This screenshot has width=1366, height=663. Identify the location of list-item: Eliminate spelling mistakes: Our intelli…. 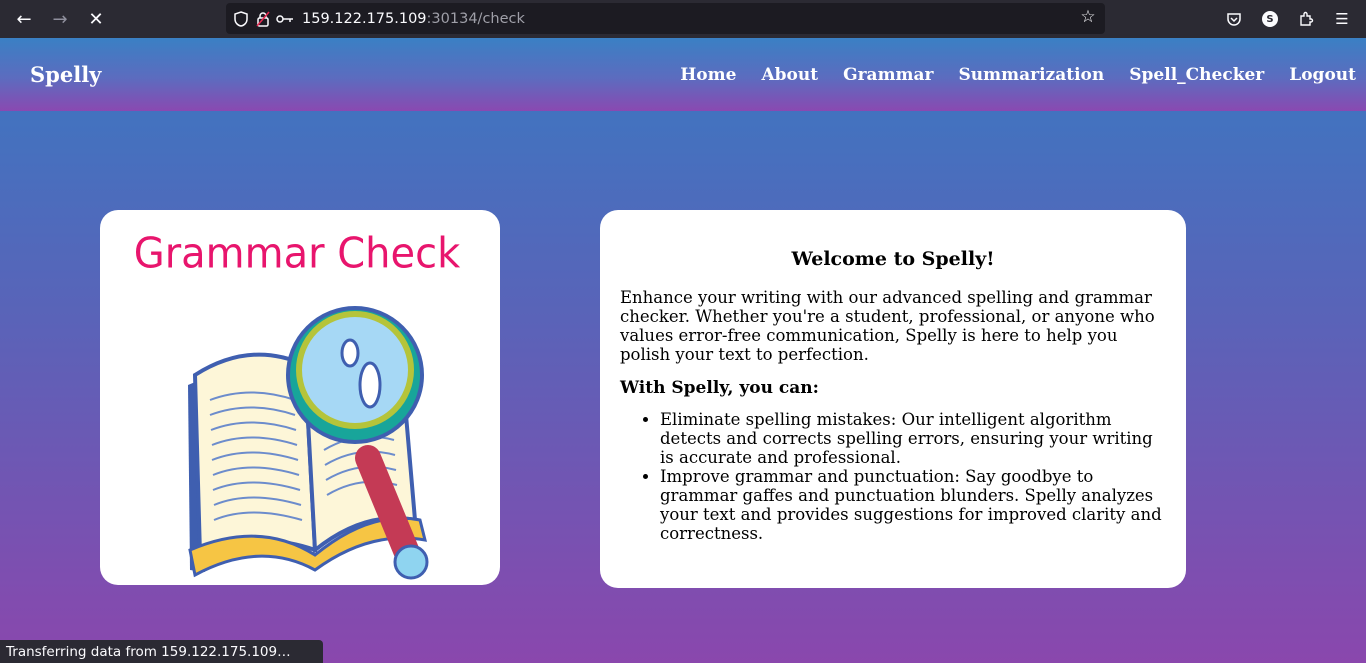
(913, 438).